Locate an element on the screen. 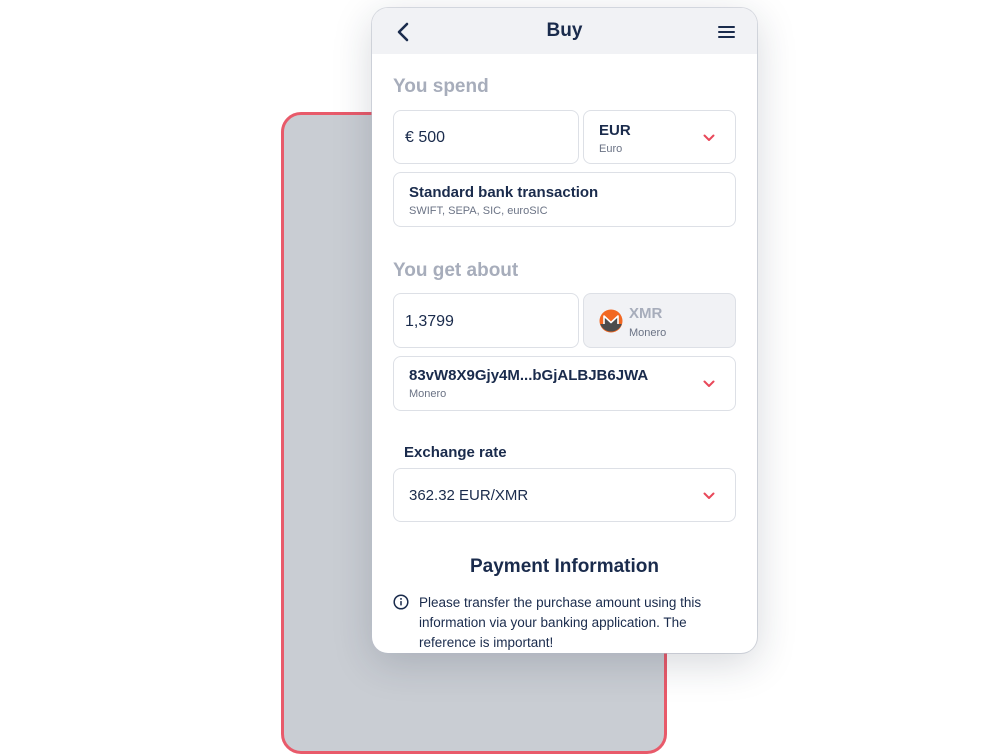  wallet-address-select: 83vW8X9Gjy4M...bGjALBJB6JWA Monero is located at coordinates (564, 383).